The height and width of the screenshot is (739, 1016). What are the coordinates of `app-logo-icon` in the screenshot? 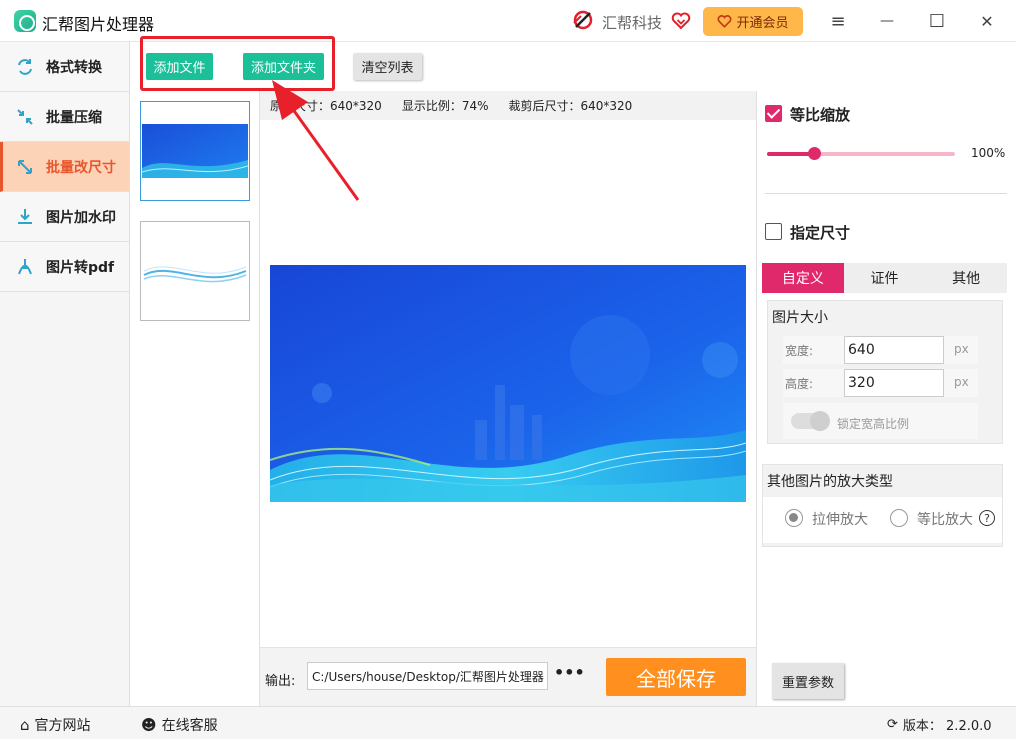 It's located at (25, 21).